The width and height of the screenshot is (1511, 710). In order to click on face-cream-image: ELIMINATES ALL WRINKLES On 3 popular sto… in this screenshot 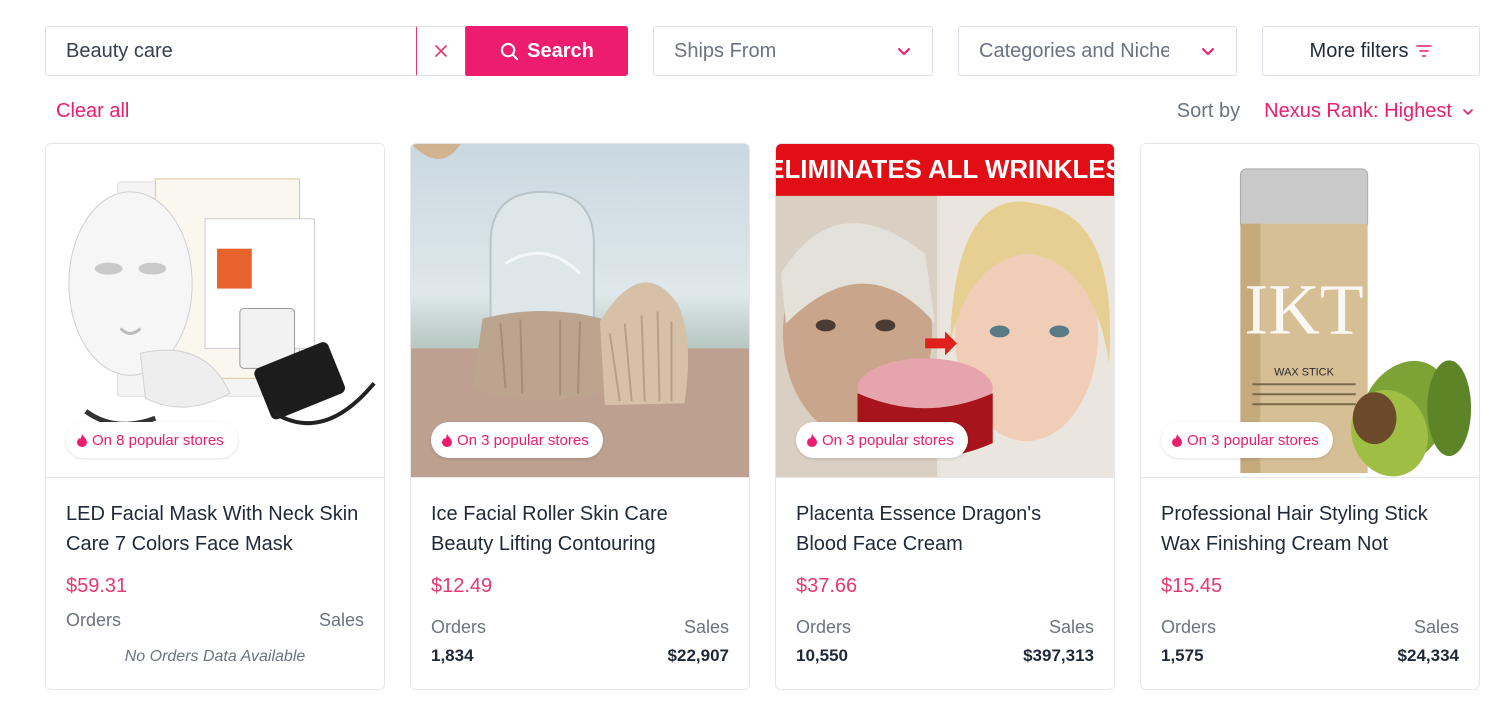, I will do `click(945, 311)`.